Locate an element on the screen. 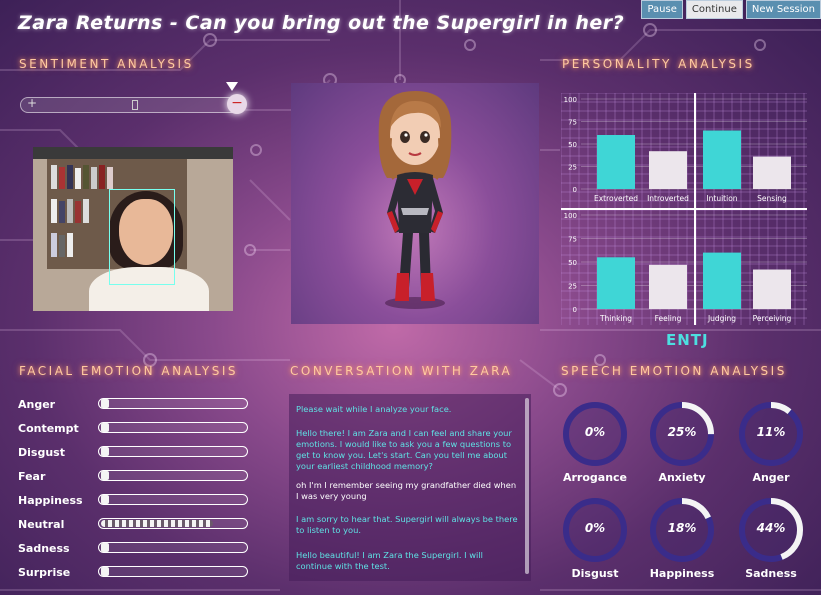 The image size is (821, 595). bar-feeling is located at coordinates (668, 286).